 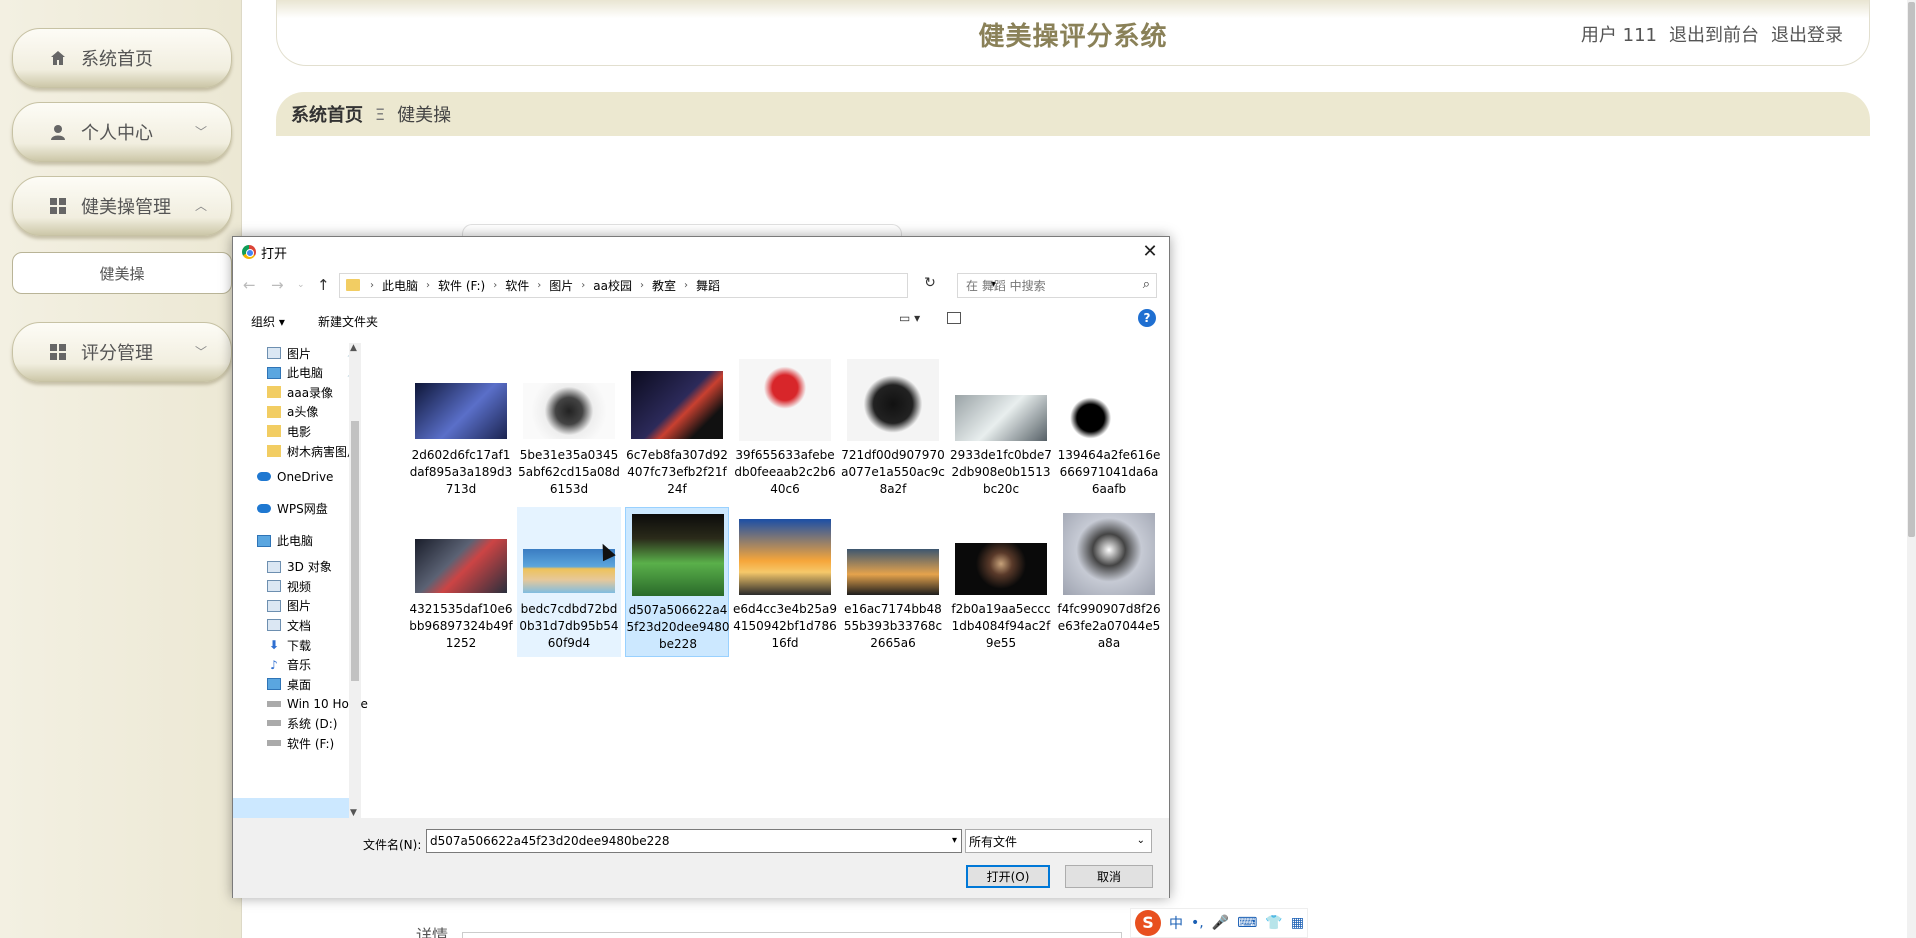 What do you see at coordinates (323, 285) in the screenshot?
I see `up-arrow-icon: ↑` at bounding box center [323, 285].